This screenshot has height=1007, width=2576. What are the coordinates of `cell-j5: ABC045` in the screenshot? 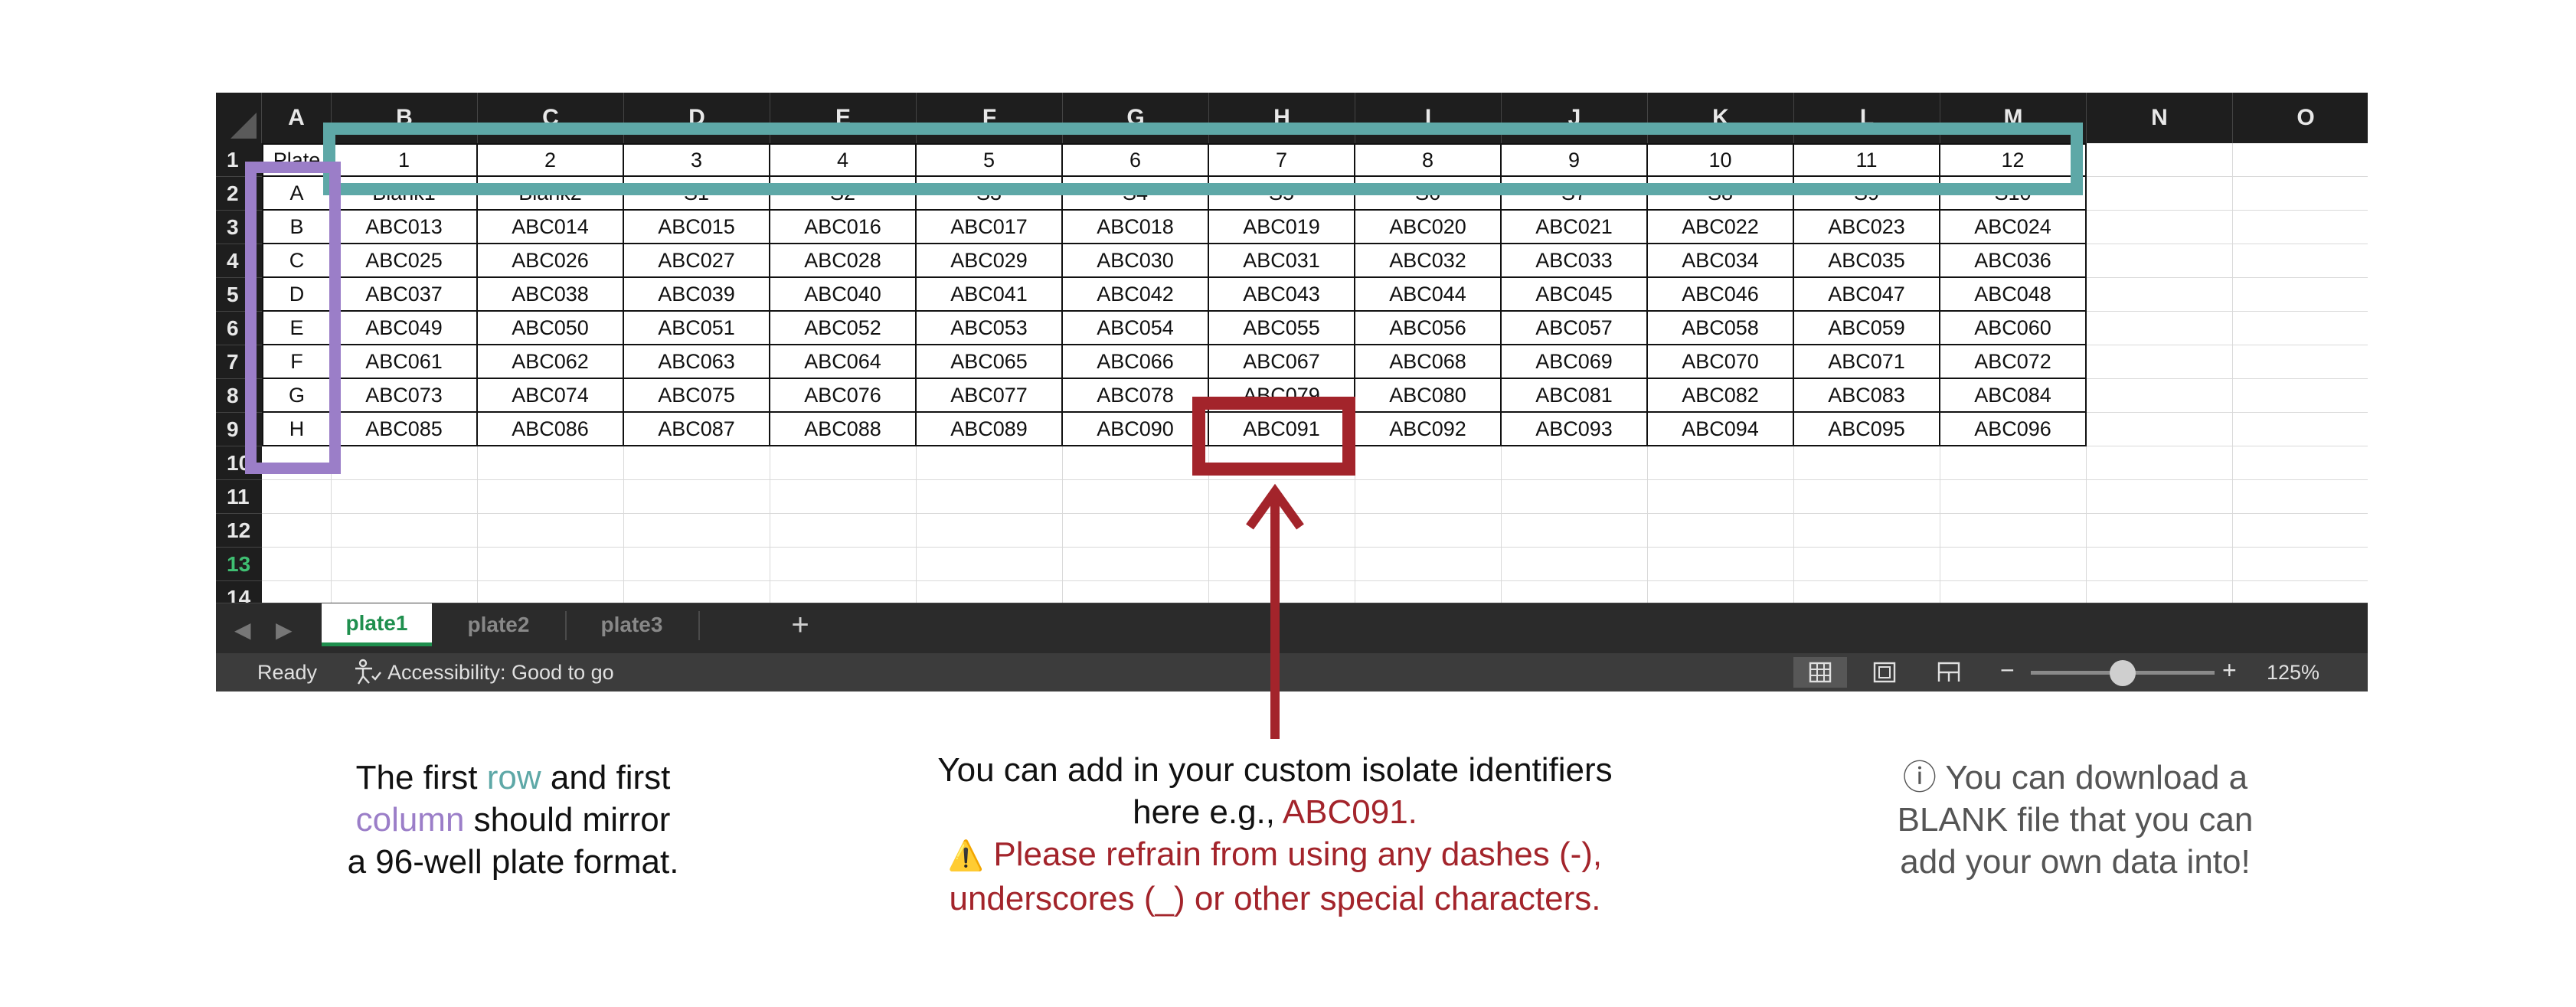 It's located at (1575, 295).